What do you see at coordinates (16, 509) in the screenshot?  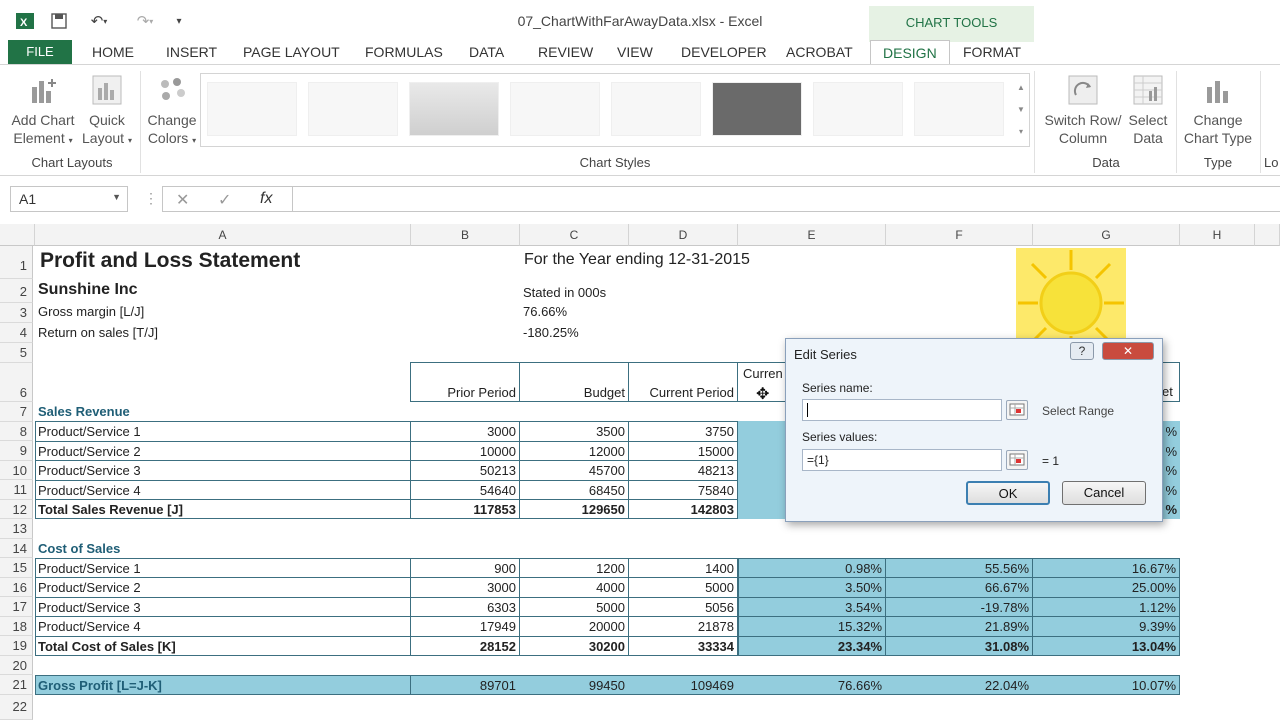 I see `row-header-12: 12` at bounding box center [16, 509].